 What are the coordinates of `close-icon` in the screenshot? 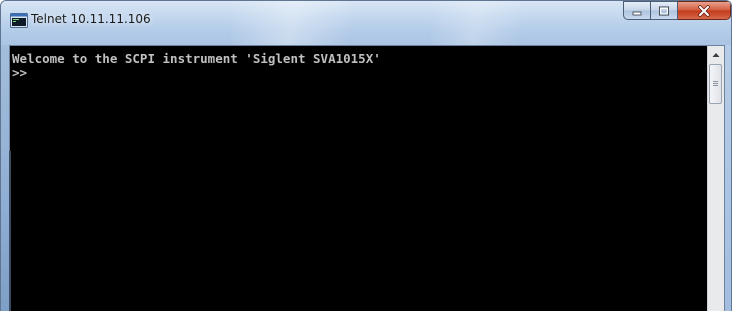 It's located at (704, 10).